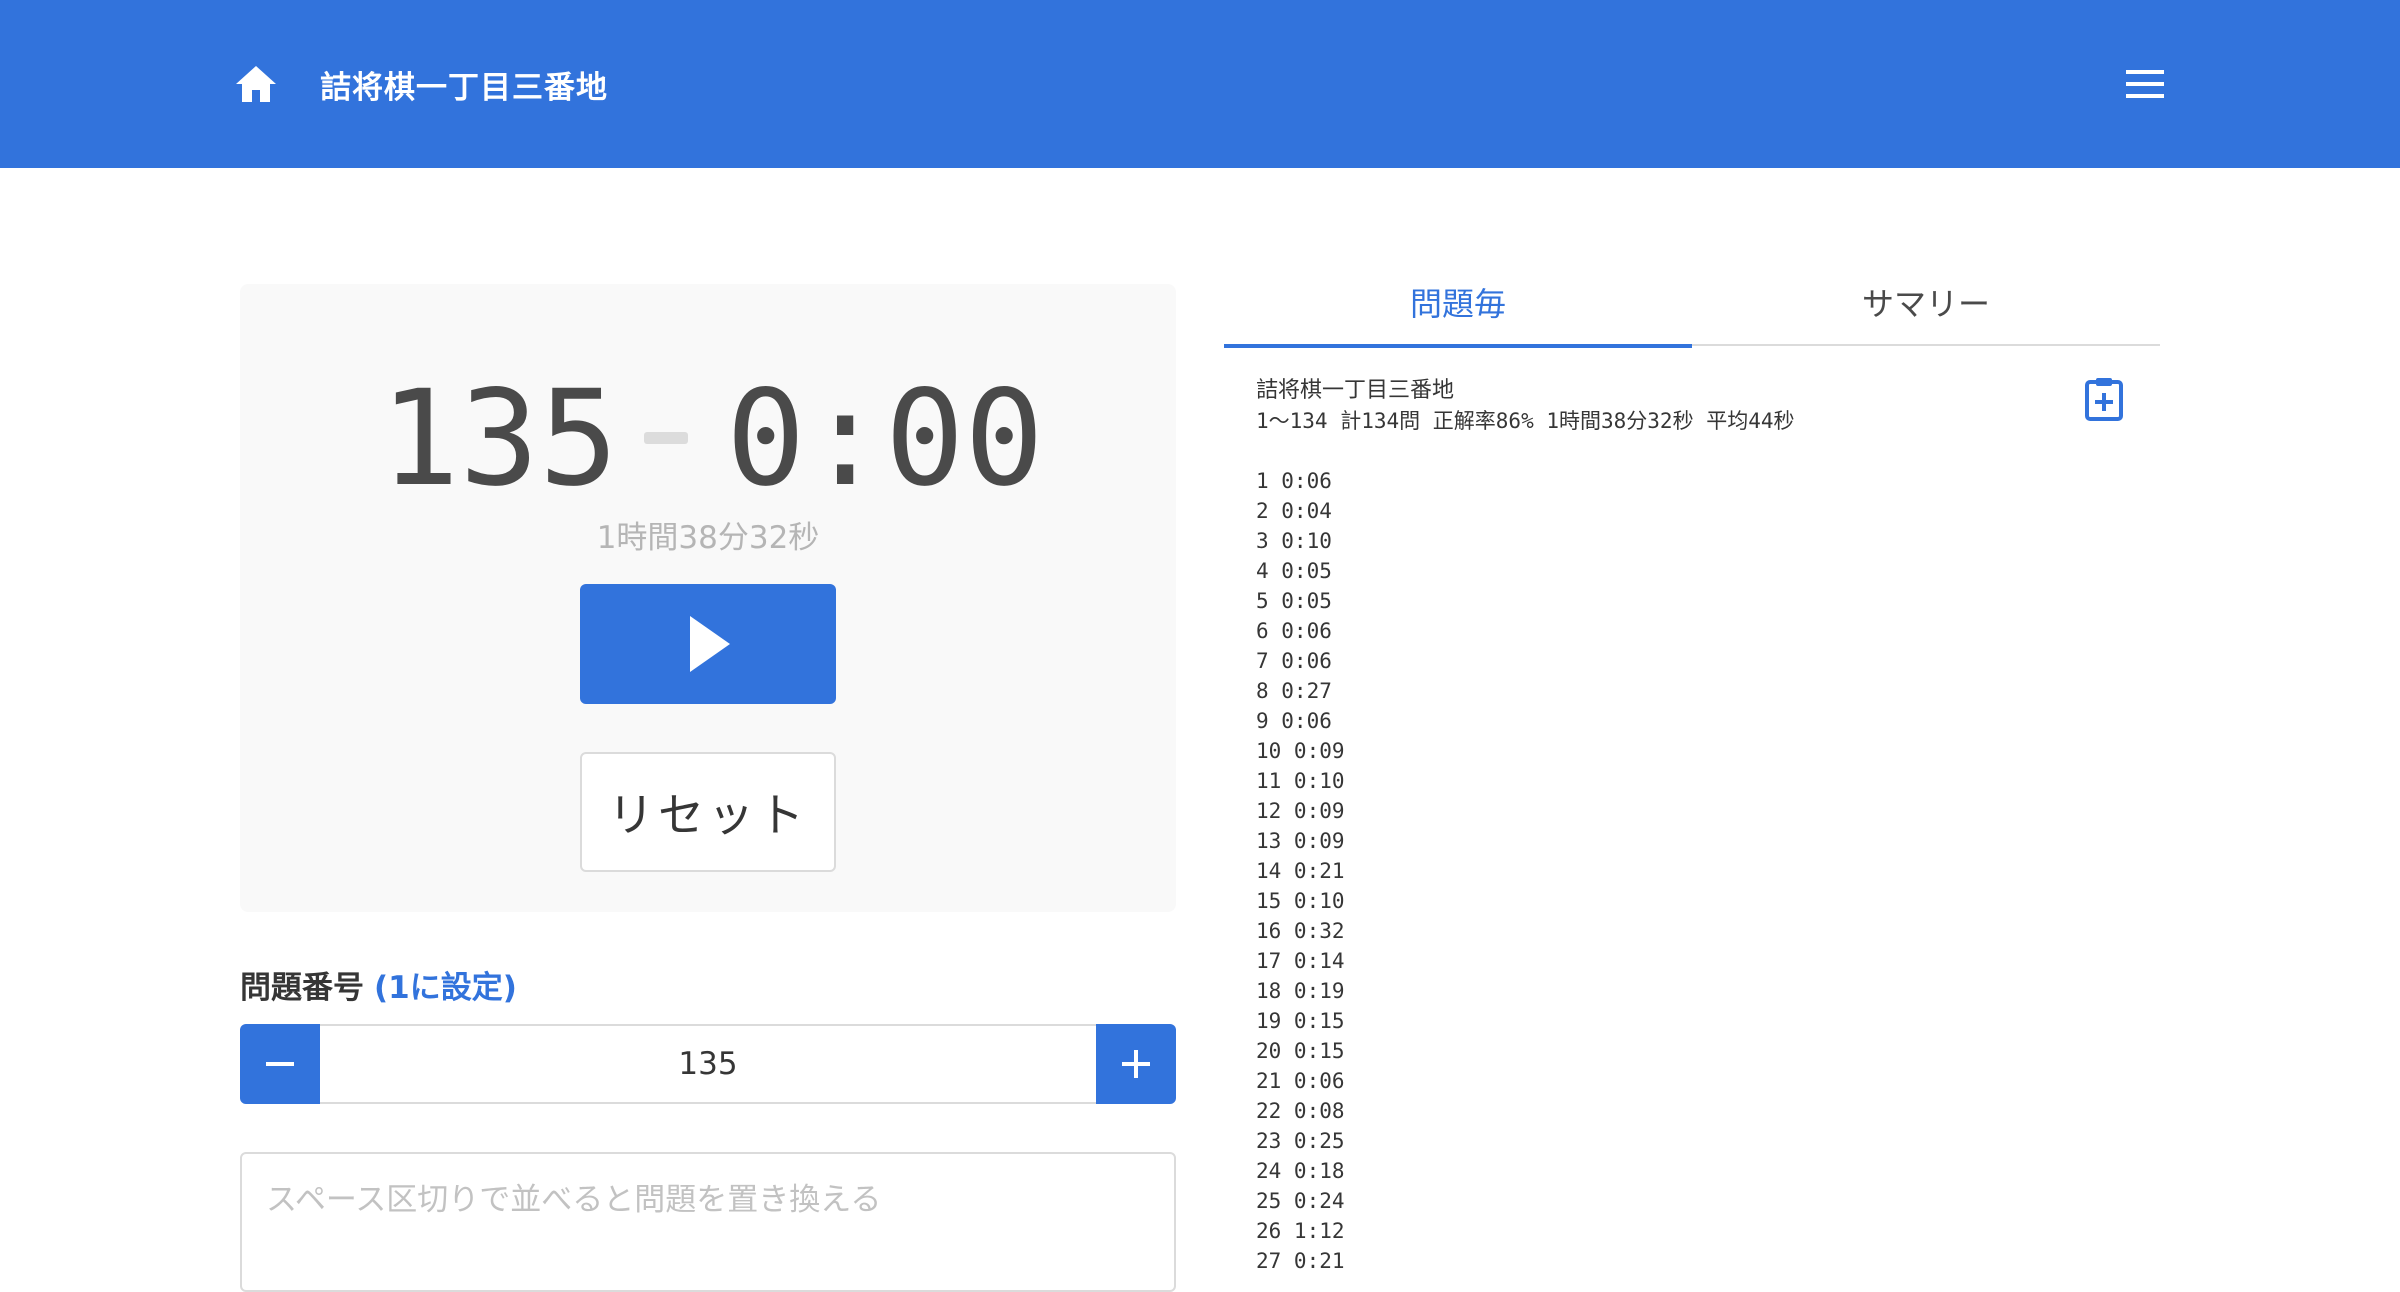 This screenshot has width=2400, height=1292. I want to click on problem-count: 135, so click(499, 439).